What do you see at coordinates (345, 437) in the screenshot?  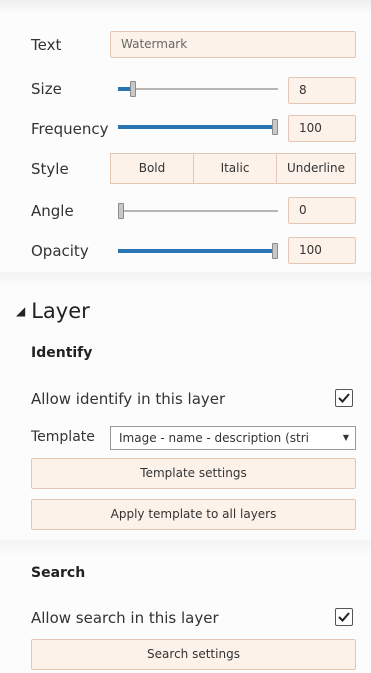 I see `dropdown-arrow-icon: ▼` at bounding box center [345, 437].